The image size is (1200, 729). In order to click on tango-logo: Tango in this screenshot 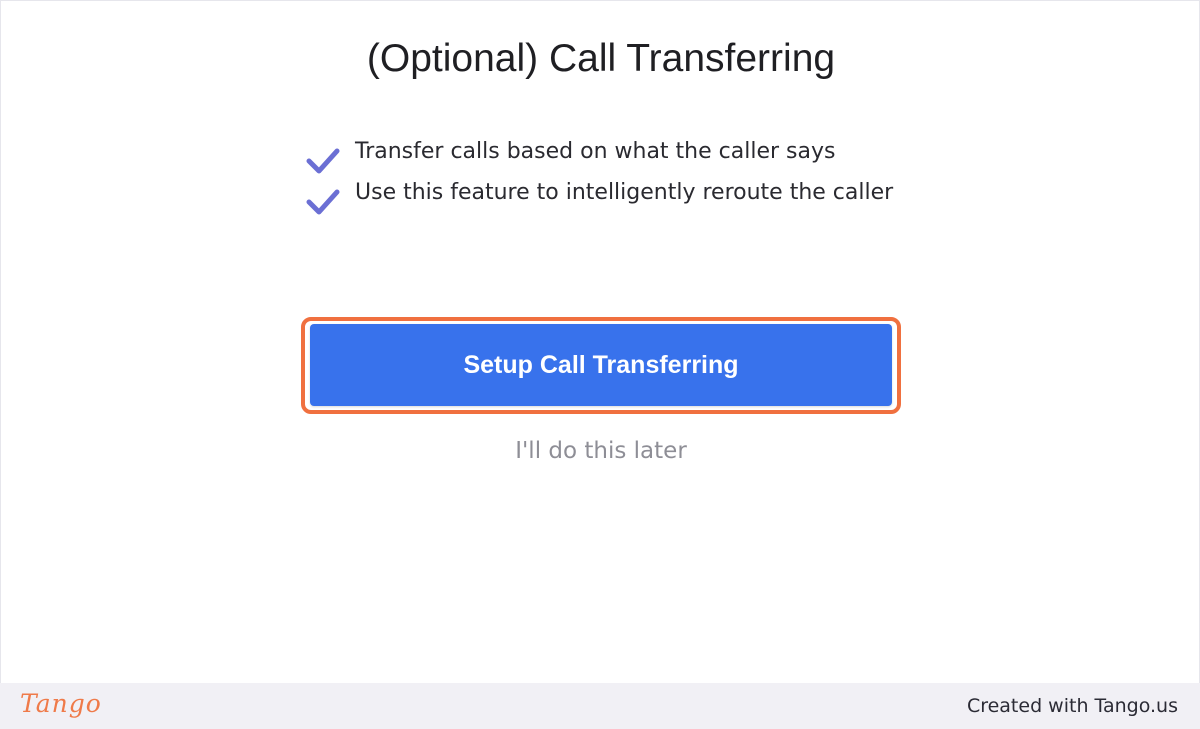, I will do `click(61, 703)`.